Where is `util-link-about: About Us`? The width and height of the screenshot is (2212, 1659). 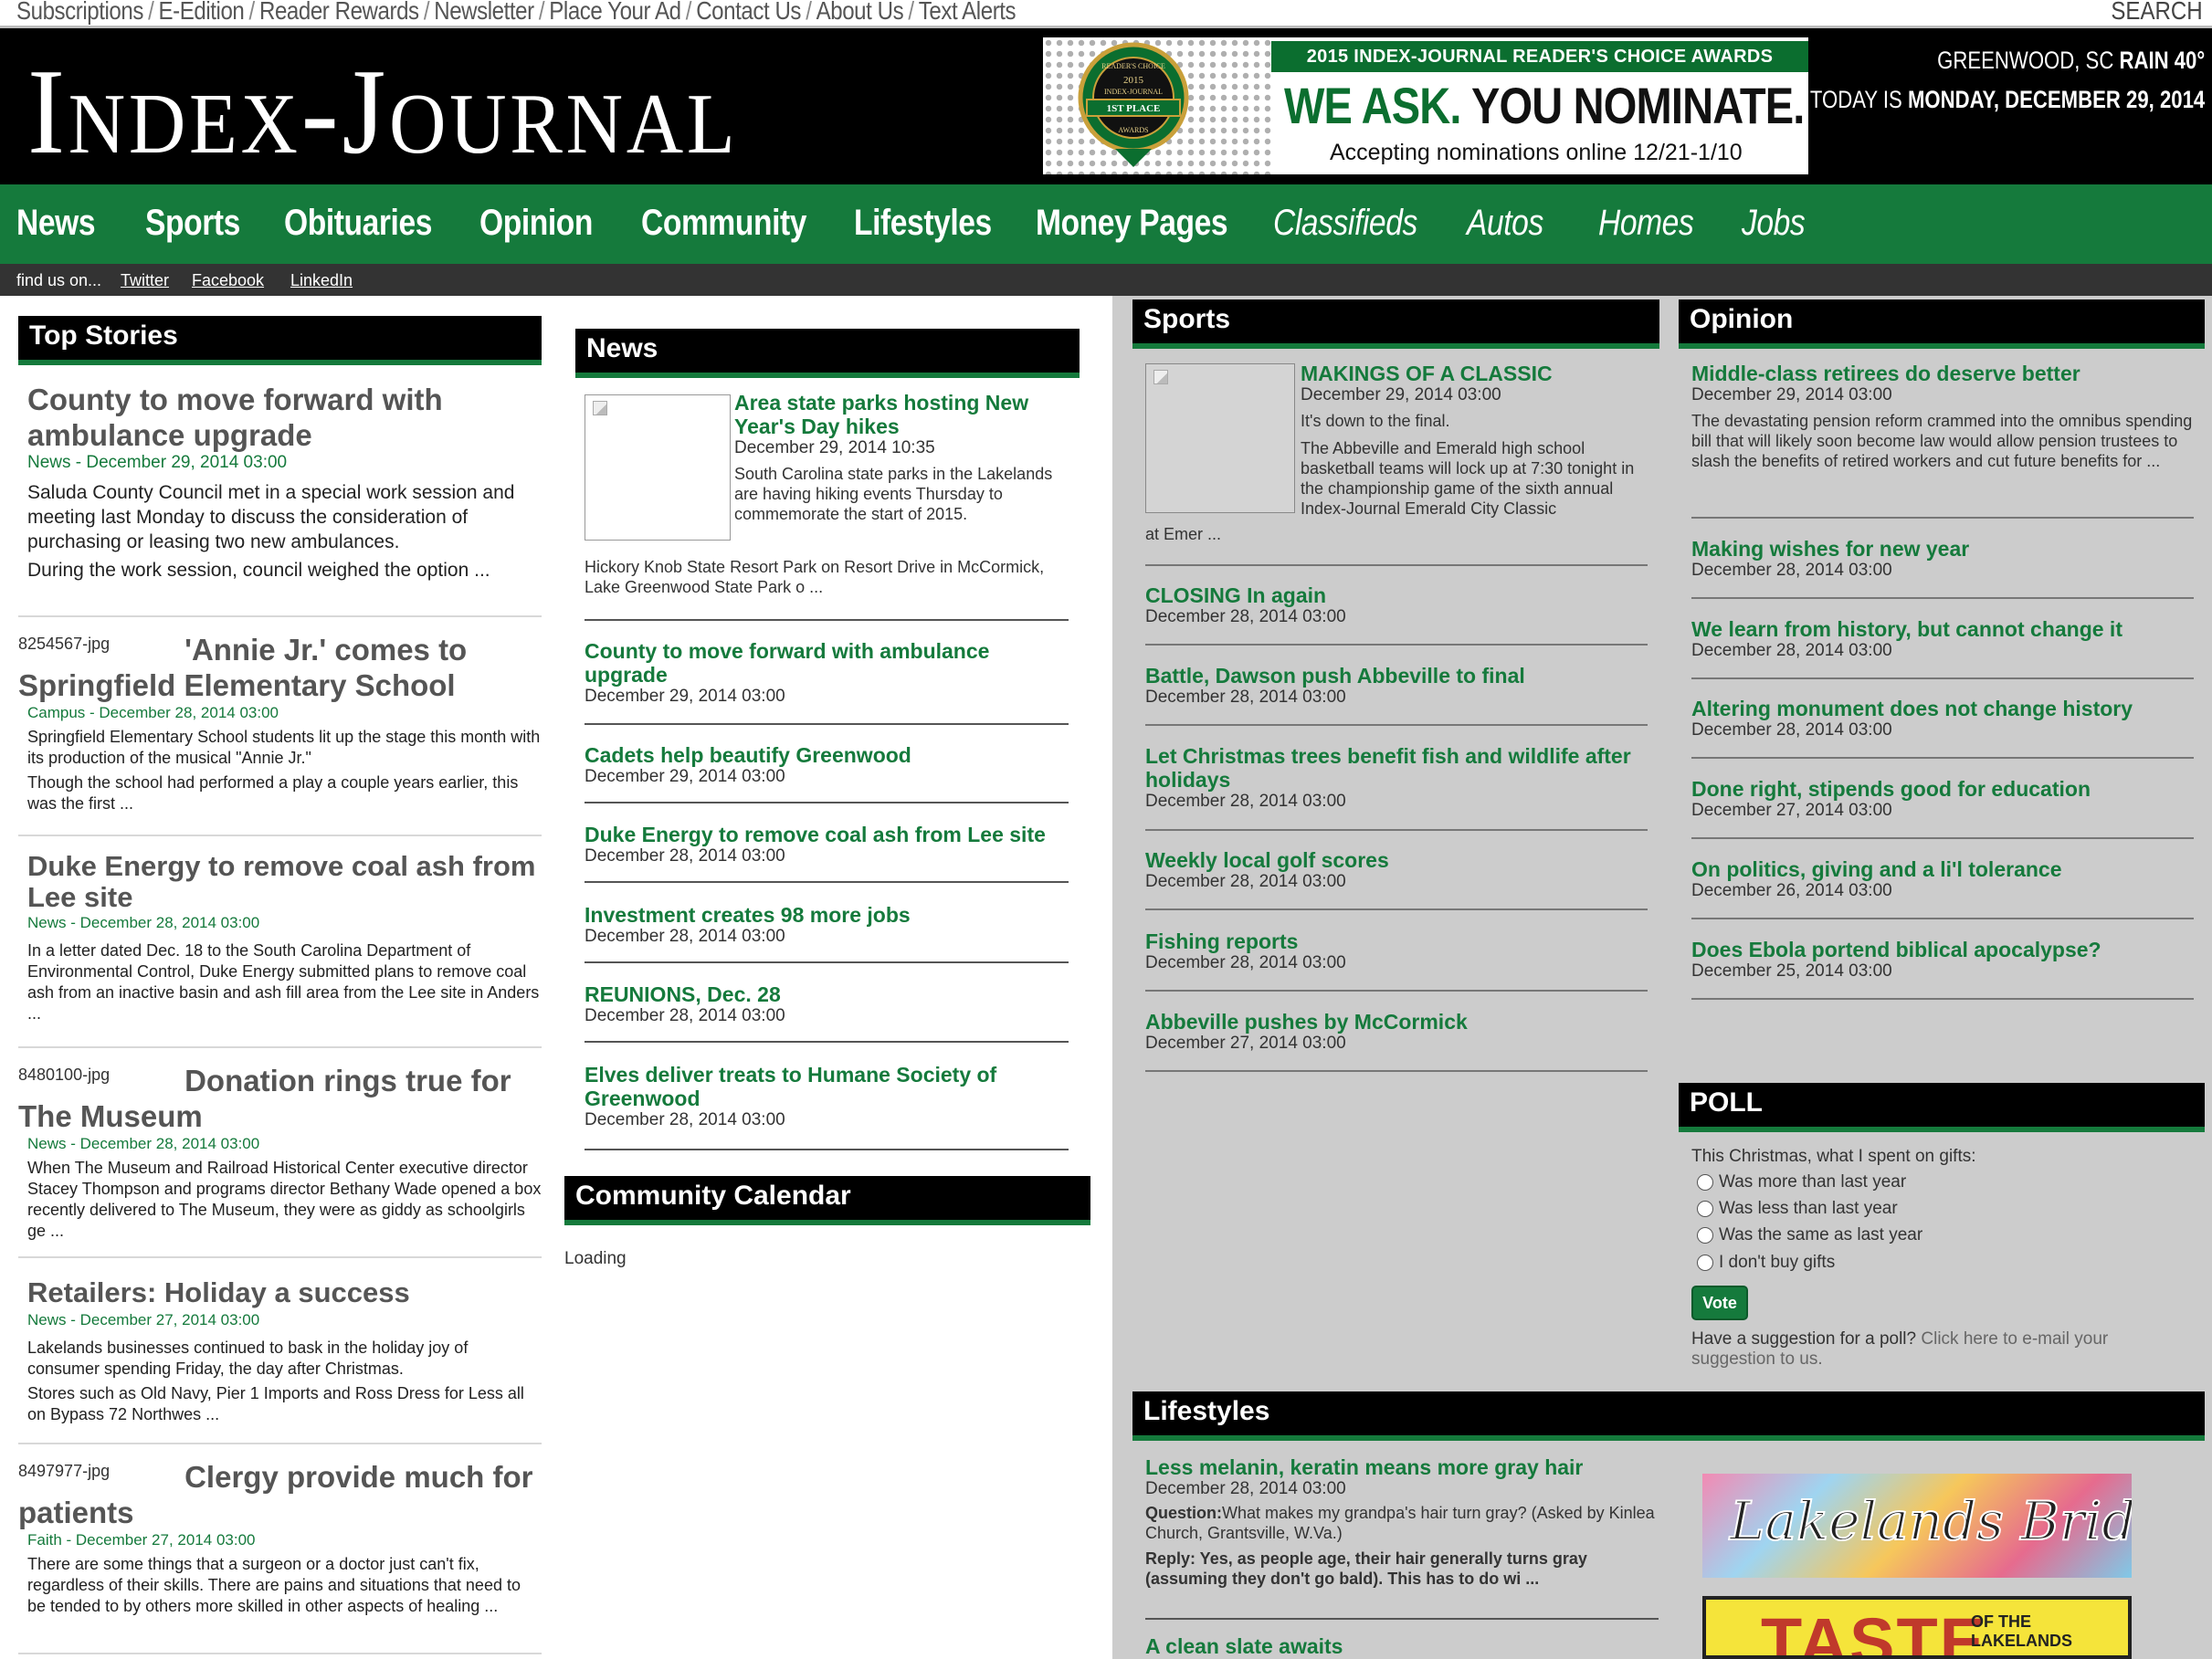 util-link-about: About Us is located at coordinates (860, 12).